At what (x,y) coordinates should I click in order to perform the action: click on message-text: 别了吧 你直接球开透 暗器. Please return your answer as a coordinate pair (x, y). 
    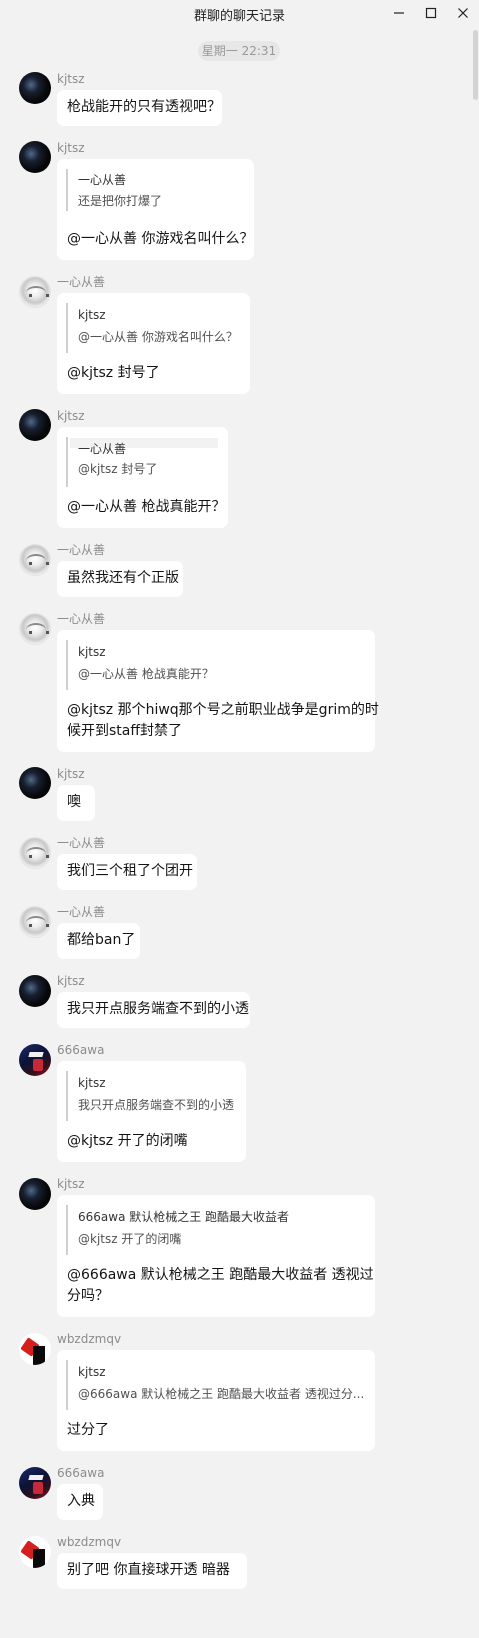
    Looking at the image, I should click on (148, 1570).